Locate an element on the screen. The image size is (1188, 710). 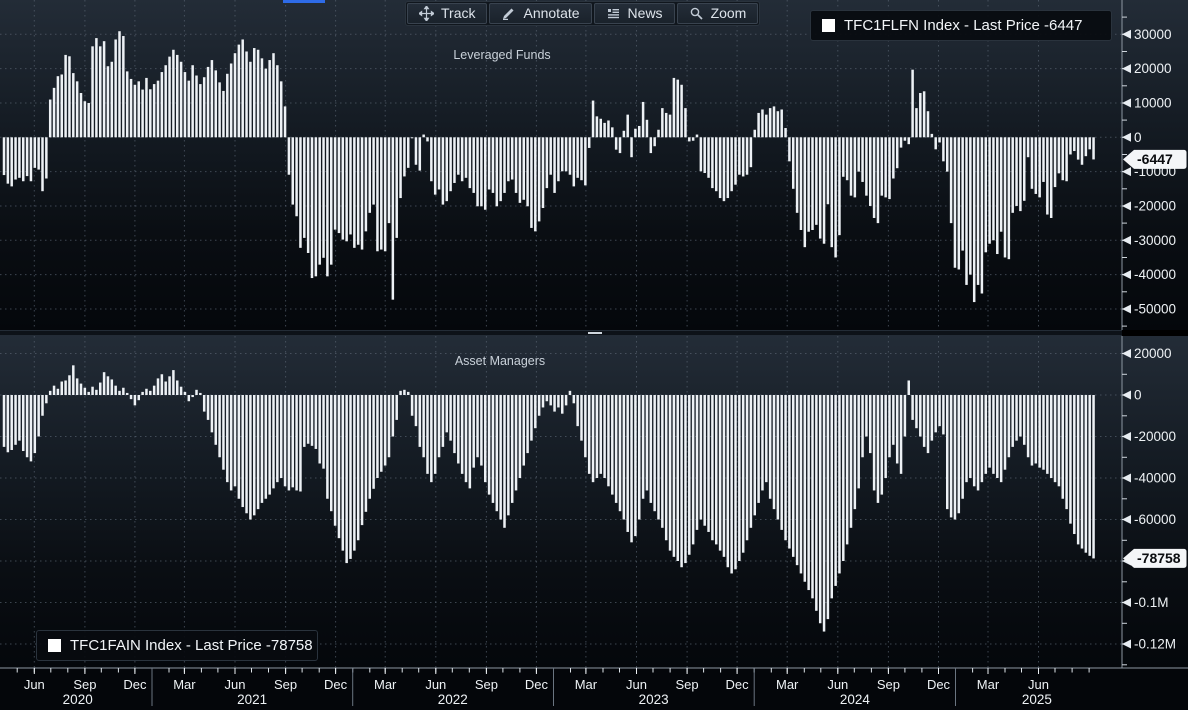
last-price-tag-bottom: -78758 is located at coordinates (1155, 558).